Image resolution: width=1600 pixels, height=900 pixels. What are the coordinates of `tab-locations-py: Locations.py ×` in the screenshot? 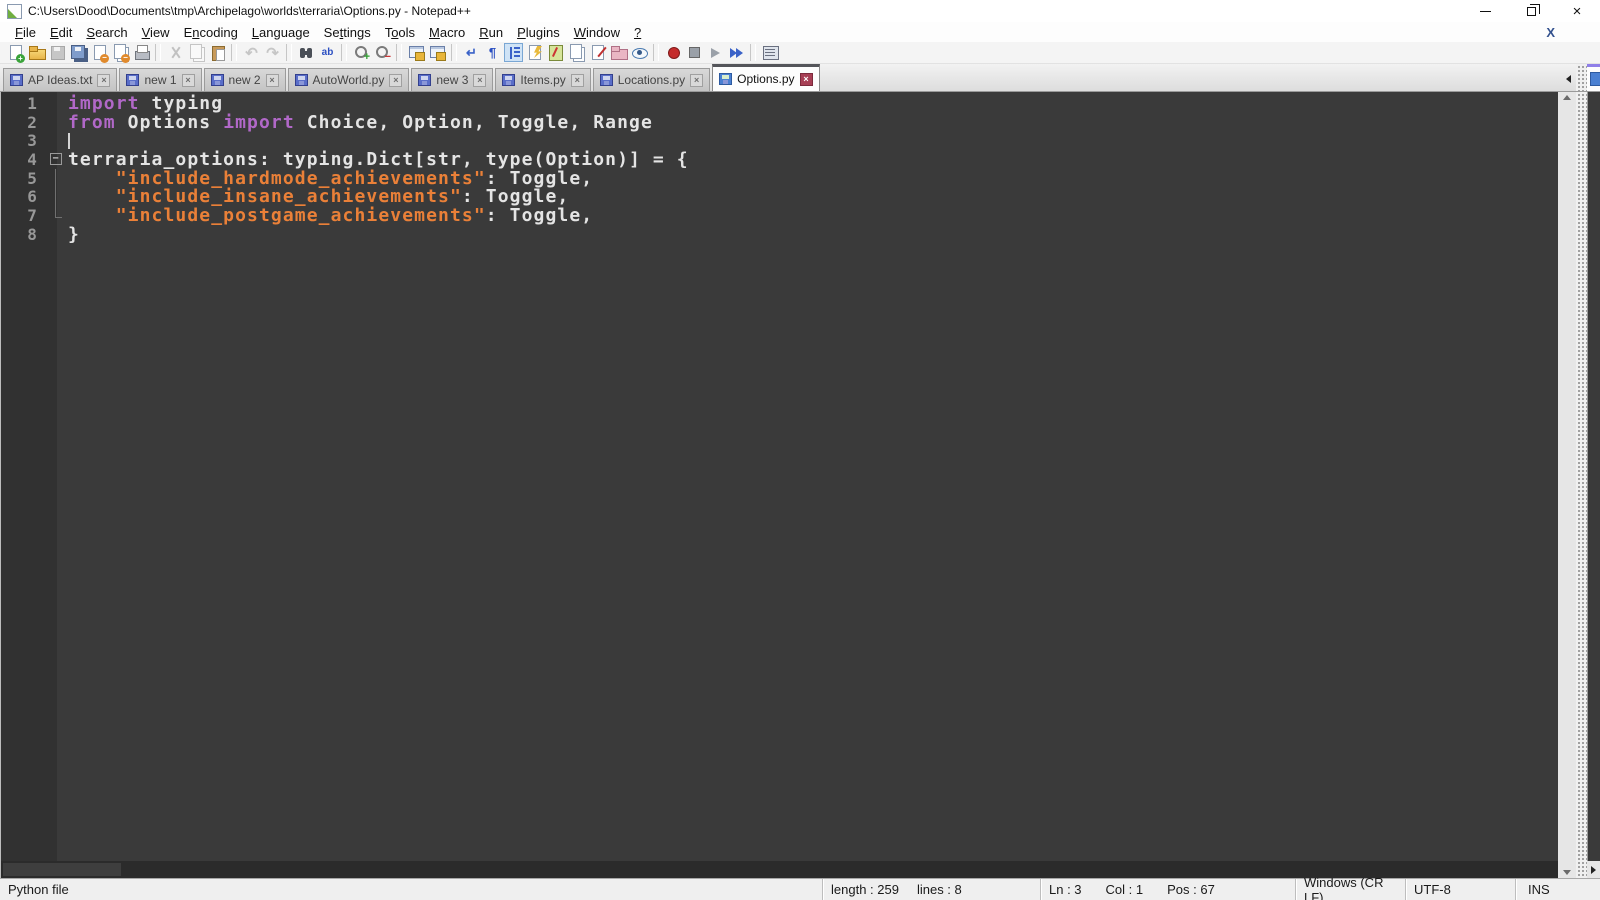 It's located at (651, 79).